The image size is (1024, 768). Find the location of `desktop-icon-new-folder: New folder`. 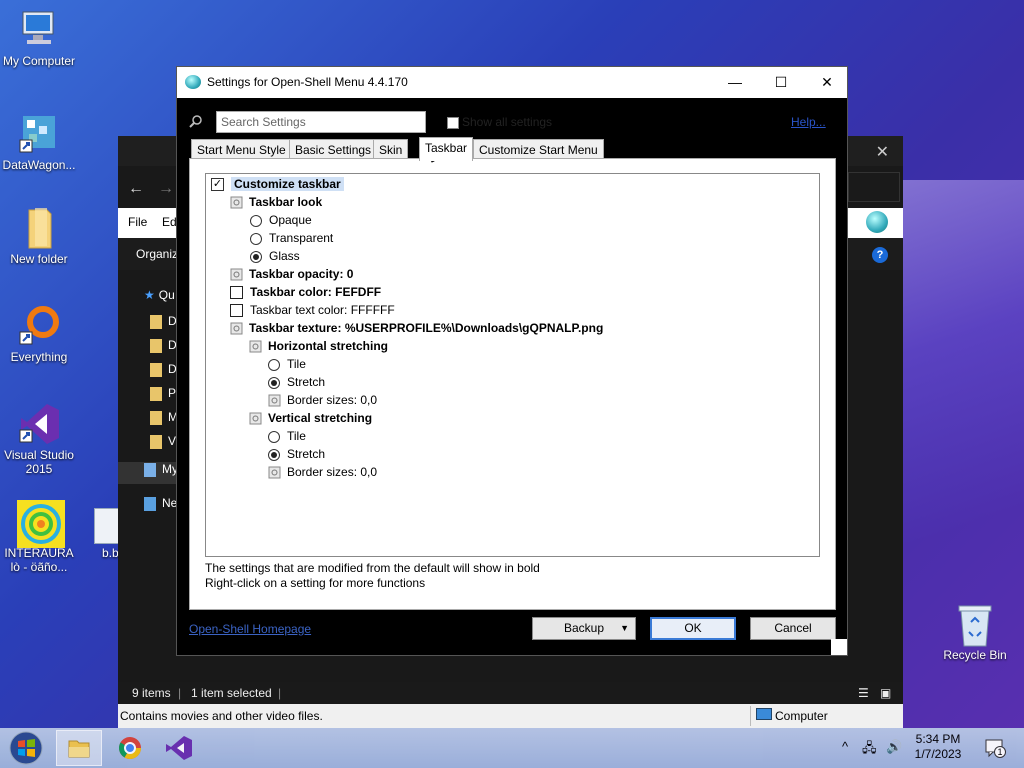

desktop-icon-new-folder: New folder is located at coordinates (39, 236).